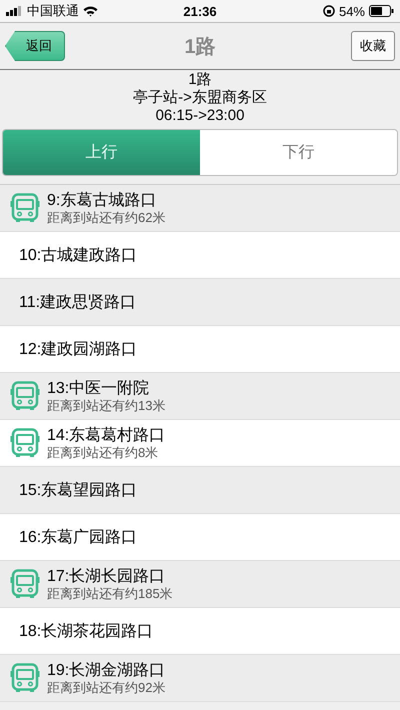 This screenshot has width=400, height=710. Describe the element at coordinates (328, 11) in the screenshot. I see `rotation-lock-icon` at that location.